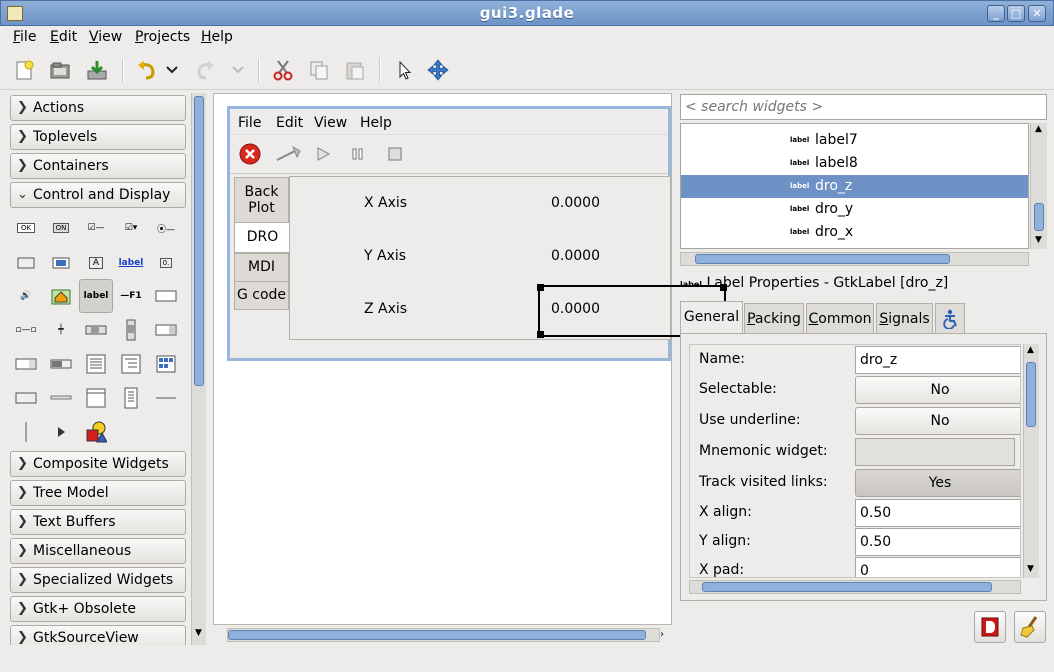  What do you see at coordinates (289, 123) in the screenshot?
I see `designed-menu-edit: Edit` at bounding box center [289, 123].